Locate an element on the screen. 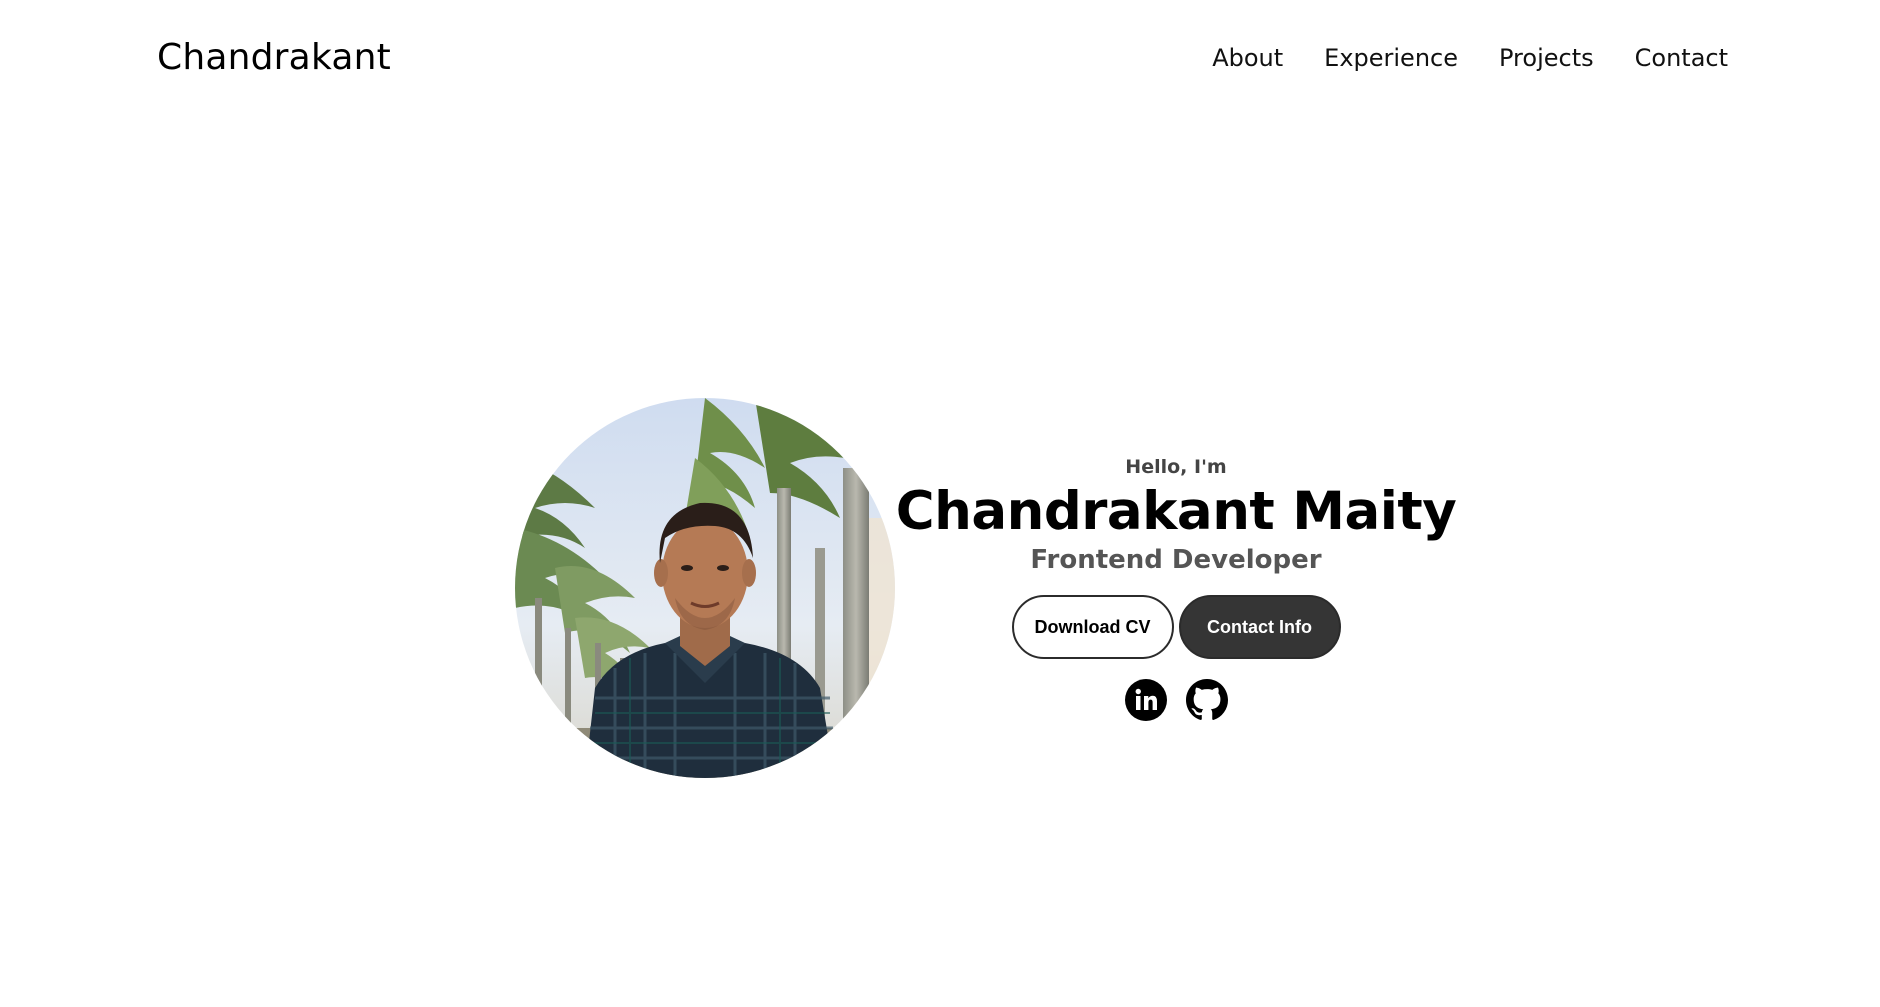 This screenshot has height=1007, width=1880. nav-link-about: About is located at coordinates (1247, 58).